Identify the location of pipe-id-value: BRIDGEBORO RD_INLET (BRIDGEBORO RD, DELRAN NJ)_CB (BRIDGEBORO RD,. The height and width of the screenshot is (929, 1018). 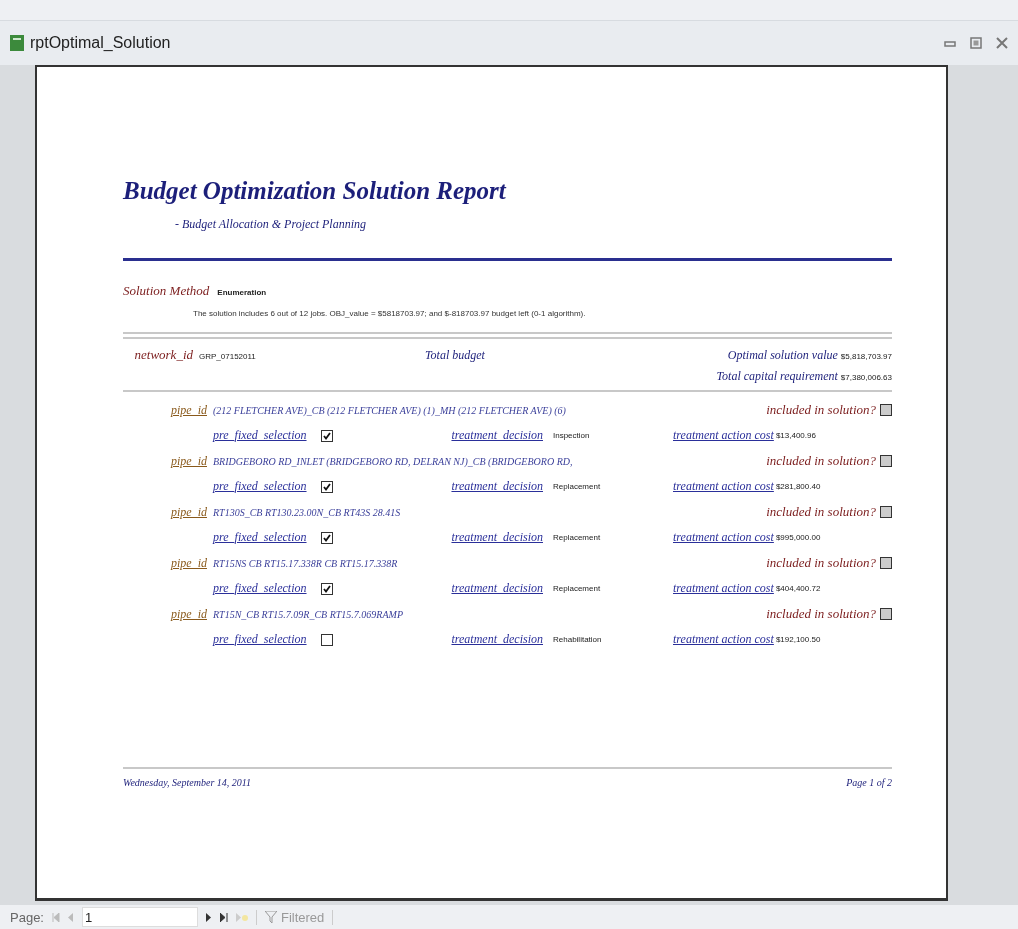
(393, 461).